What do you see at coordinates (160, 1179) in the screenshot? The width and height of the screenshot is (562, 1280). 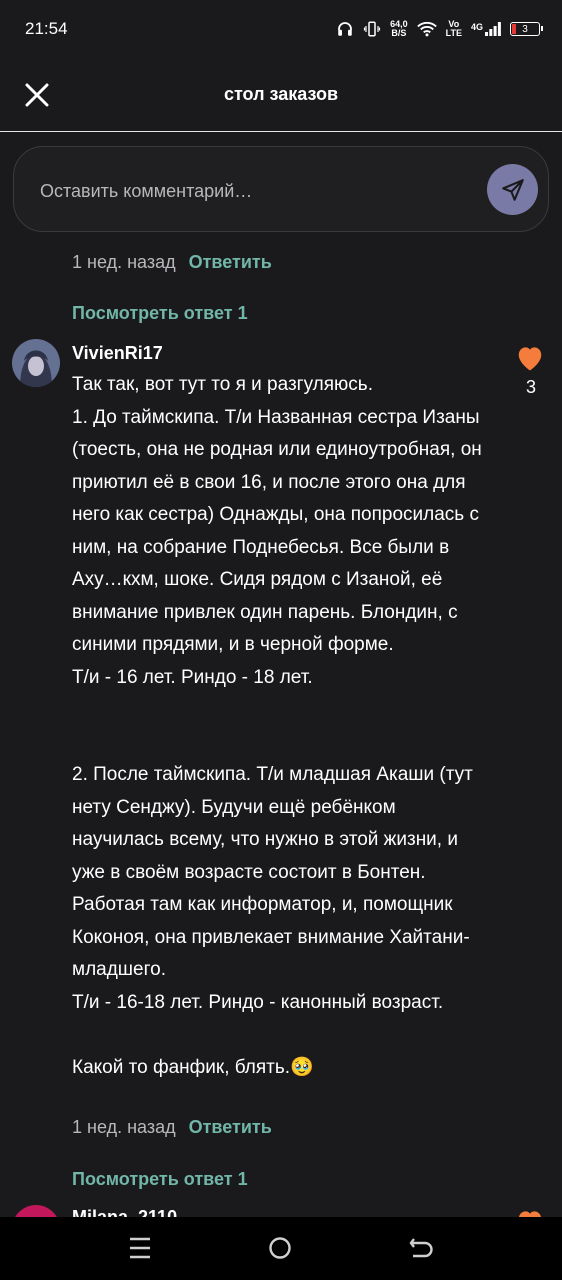 I see `view-replies-link: Посмотреть ответ 1` at bounding box center [160, 1179].